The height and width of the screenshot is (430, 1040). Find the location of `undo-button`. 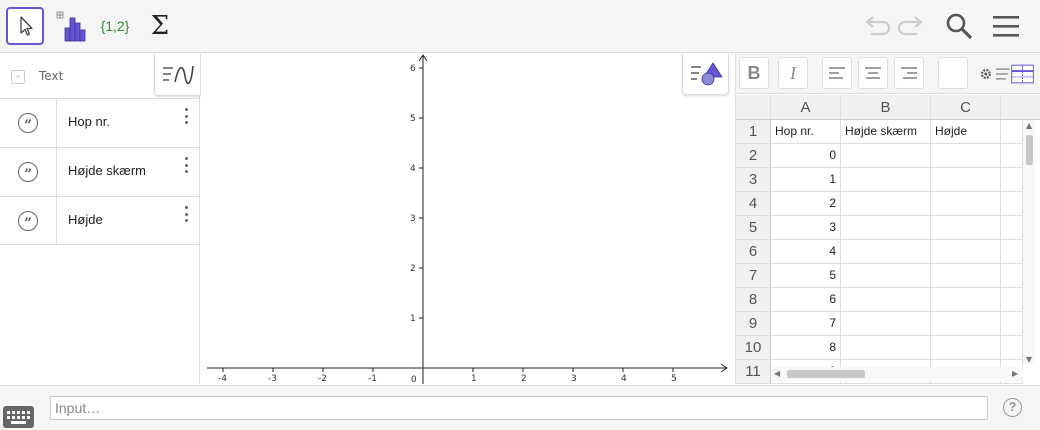

undo-button is located at coordinates (876, 26).